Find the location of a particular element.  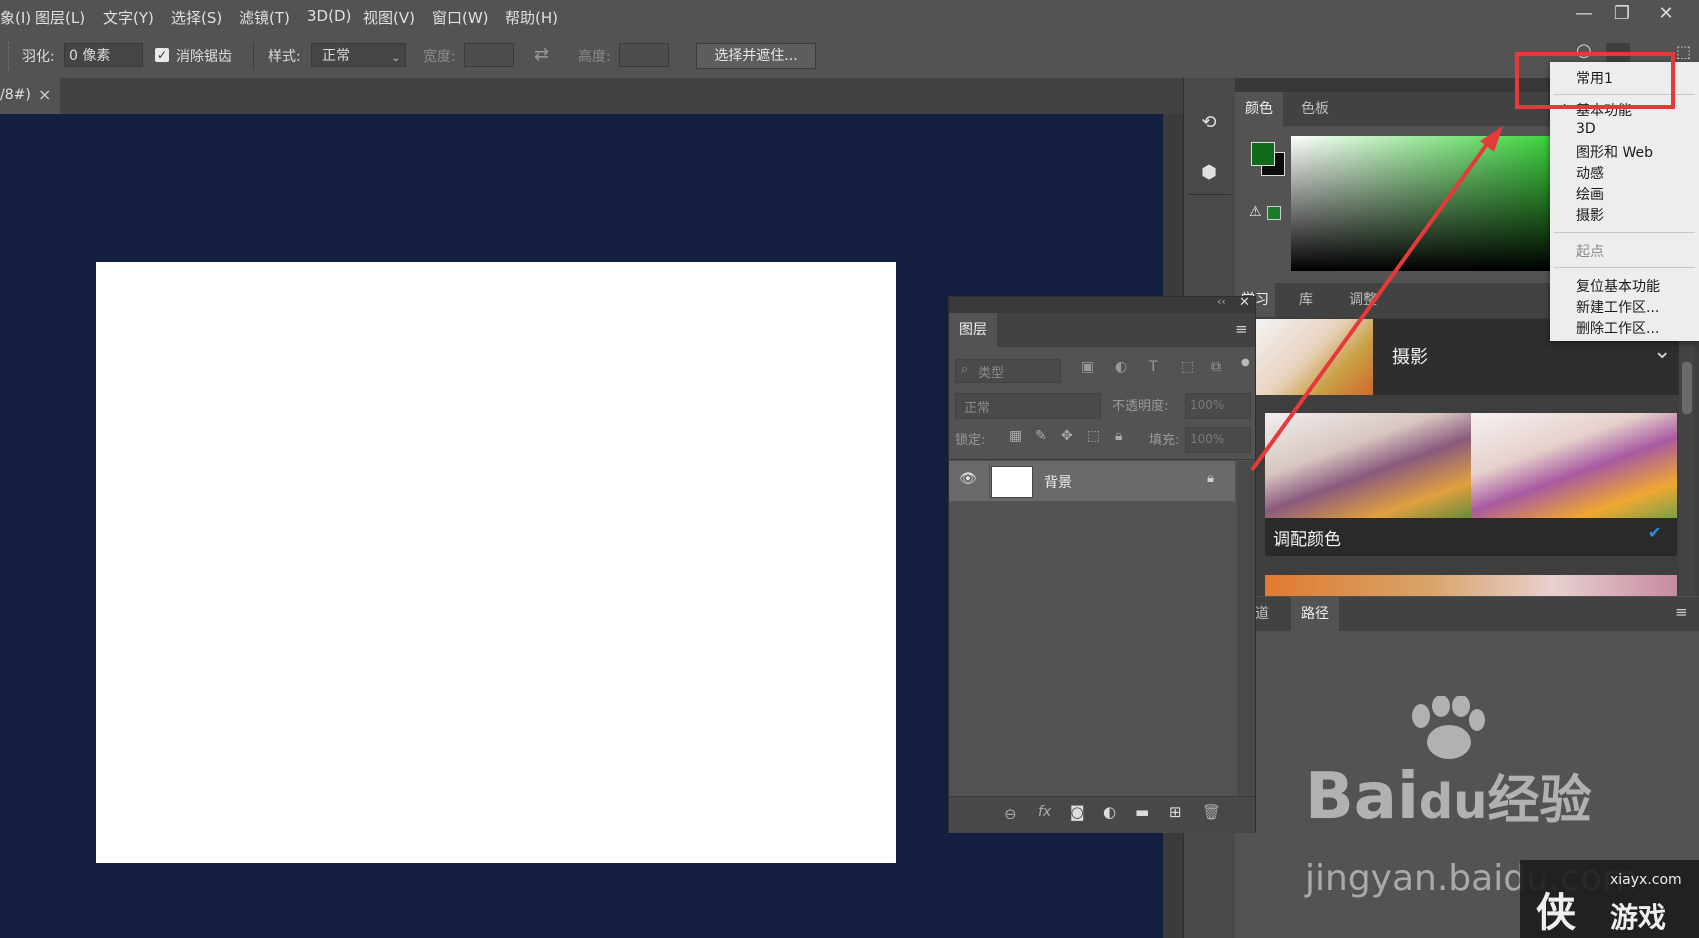

annotation-highlight-box is located at coordinates (1595, 80).